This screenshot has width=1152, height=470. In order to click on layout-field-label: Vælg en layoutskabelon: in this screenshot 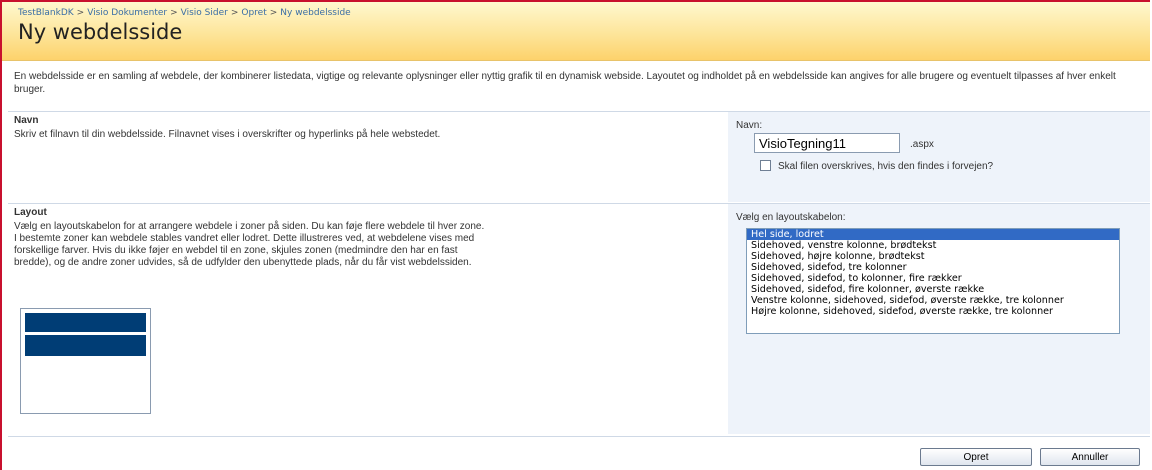, I will do `click(791, 217)`.